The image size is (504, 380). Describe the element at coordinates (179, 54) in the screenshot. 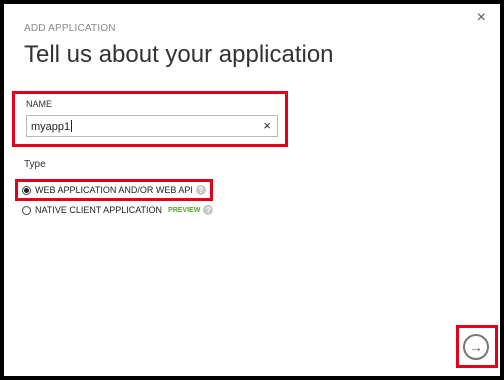

I see `dialog-title: Tell us about your application` at that location.